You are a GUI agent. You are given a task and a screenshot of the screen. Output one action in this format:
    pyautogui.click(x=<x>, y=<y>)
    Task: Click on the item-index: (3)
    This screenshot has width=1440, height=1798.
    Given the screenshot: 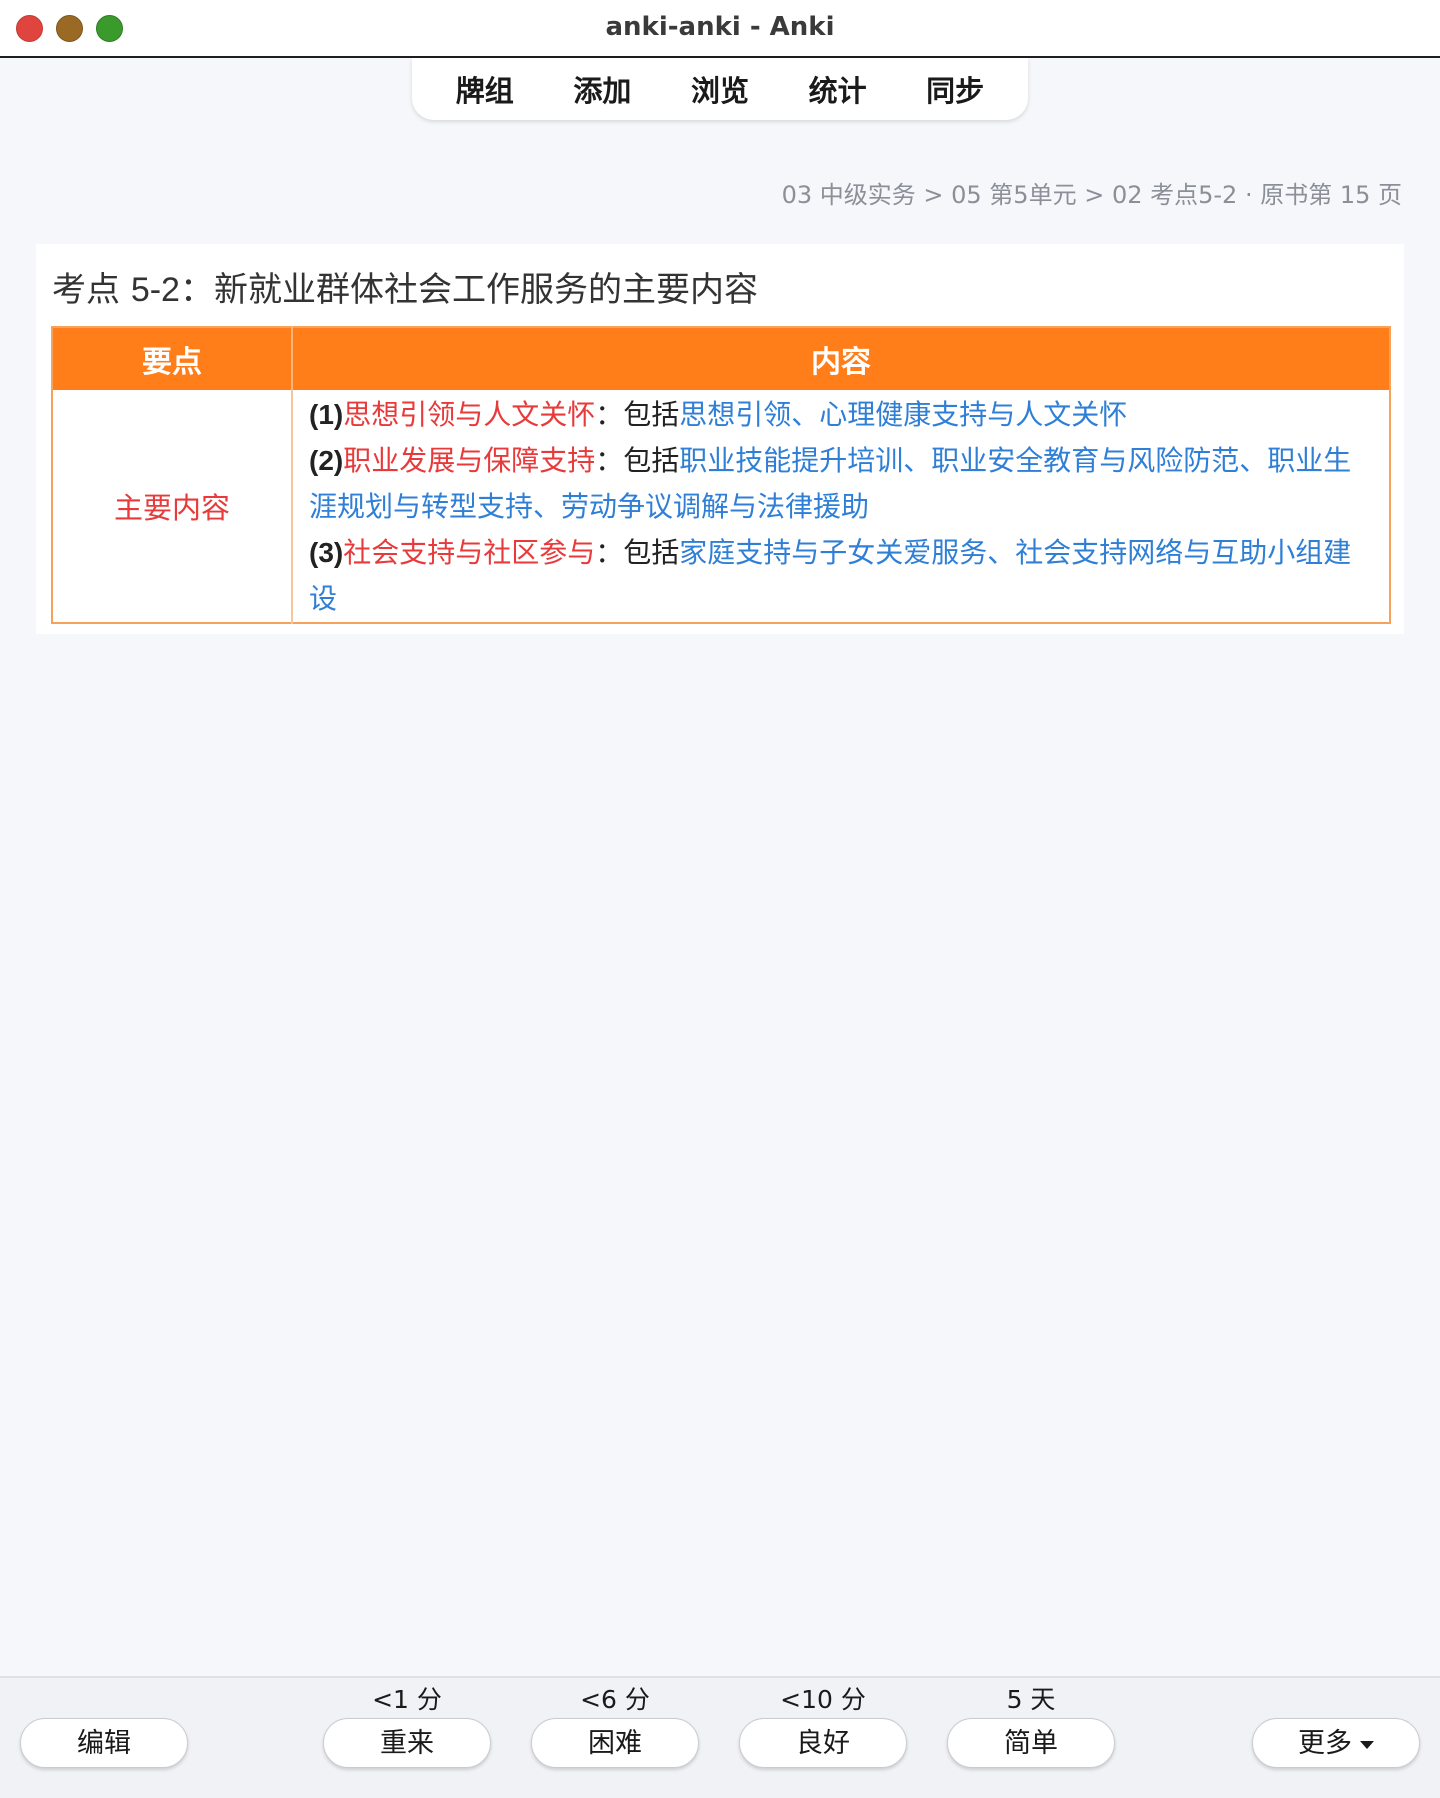 What is the action you would take?
    pyautogui.click(x=326, y=552)
    